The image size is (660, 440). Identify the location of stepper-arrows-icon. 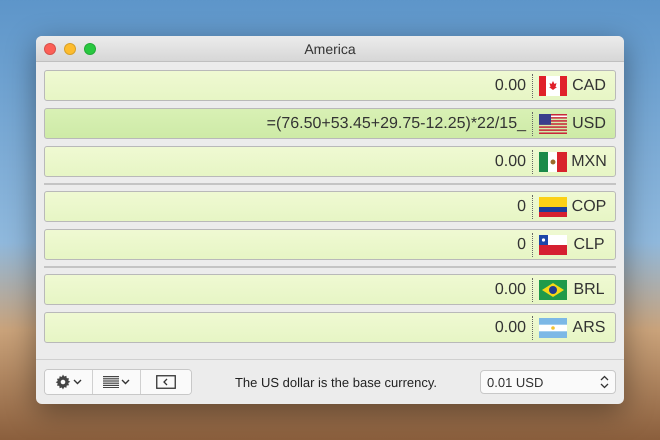
(604, 382).